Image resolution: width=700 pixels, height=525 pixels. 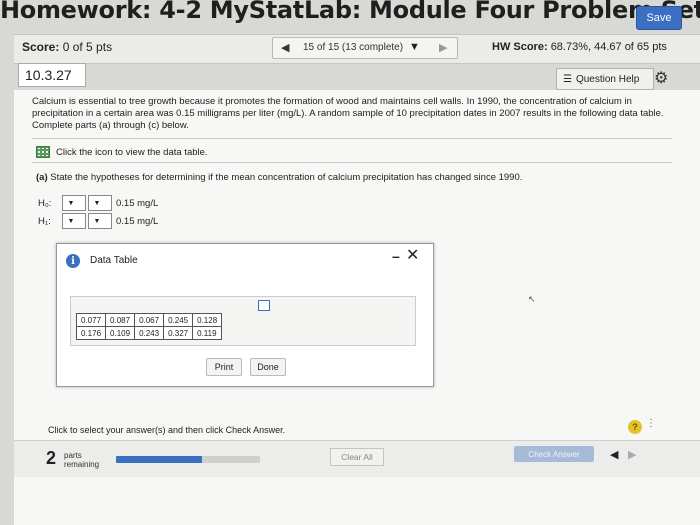 I want to click on h1-parameter-select: ▼, so click(x=74, y=221).